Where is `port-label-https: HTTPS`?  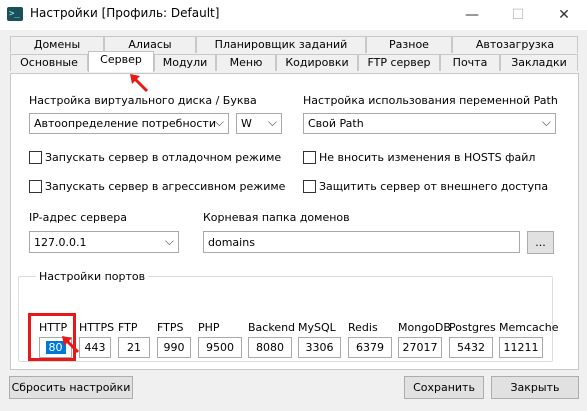 port-label-https: HTTPS is located at coordinates (97, 327).